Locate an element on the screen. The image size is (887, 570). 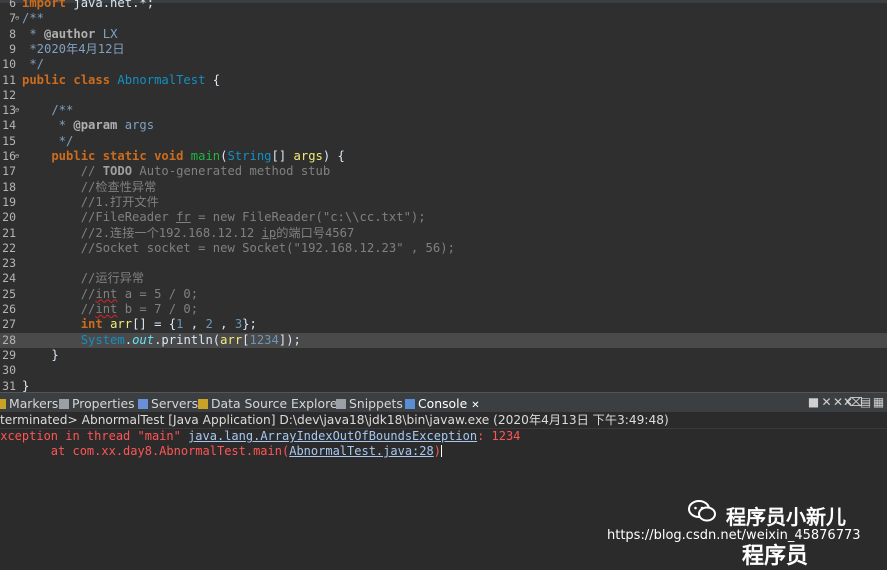
word-wrap-icon: ▦ is located at coordinates (878, 402).